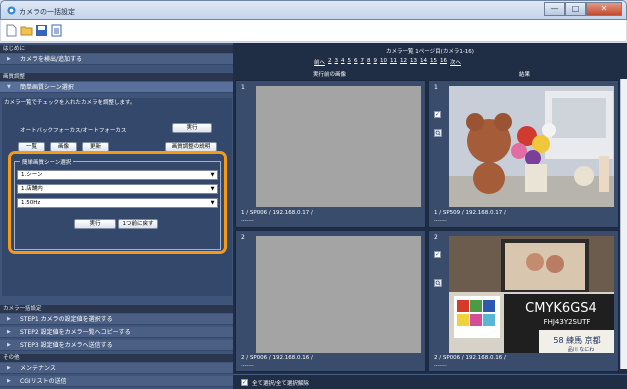 Image resolution: width=627 pixels, height=389 pixels. I want to click on page-link: 8, so click(369, 62).